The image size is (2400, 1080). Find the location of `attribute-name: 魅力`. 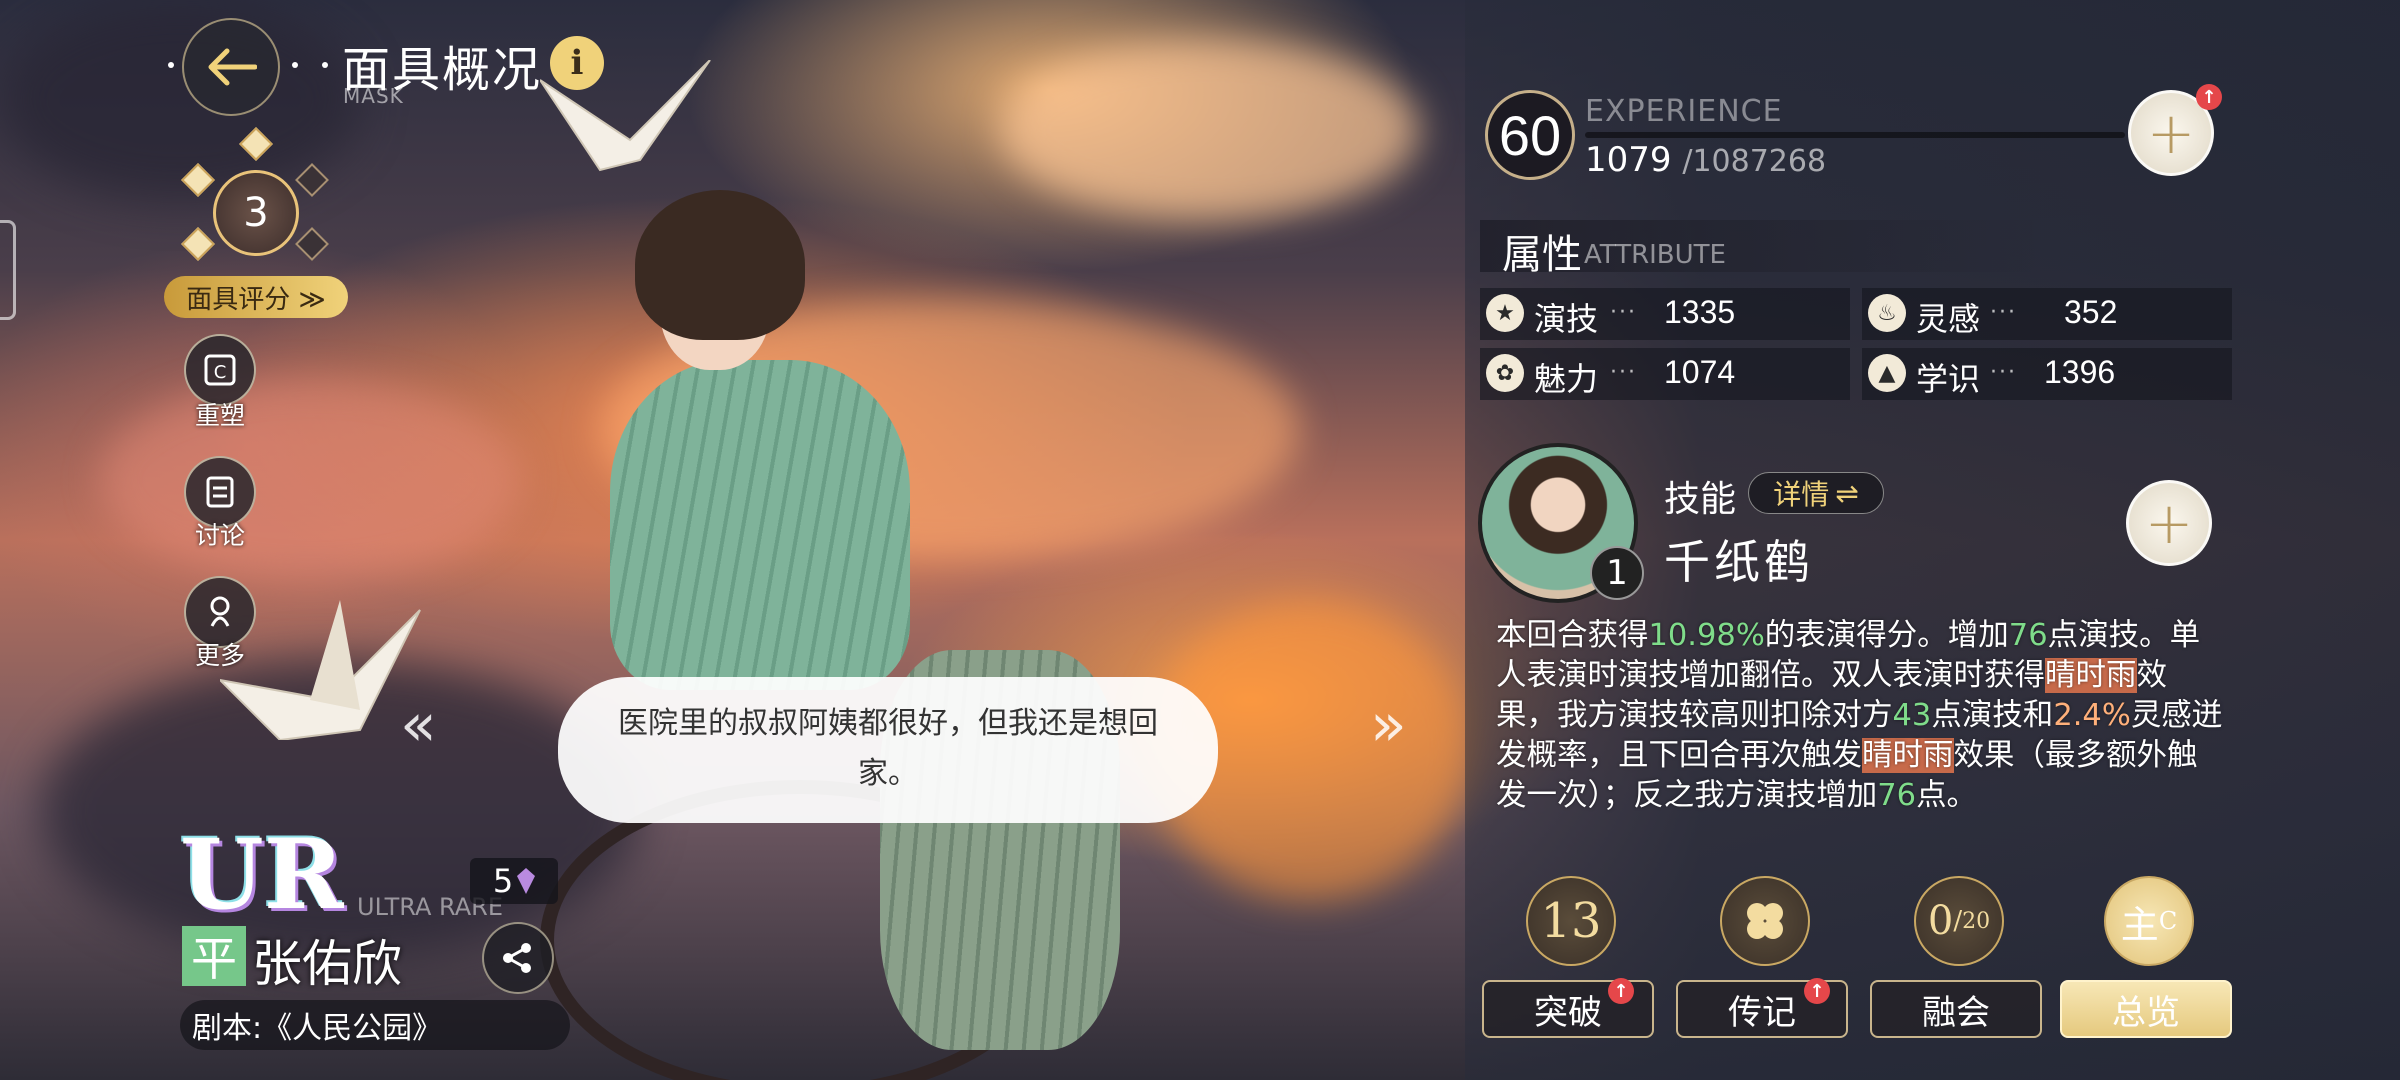

attribute-name: 魅力 is located at coordinates (1566, 379).